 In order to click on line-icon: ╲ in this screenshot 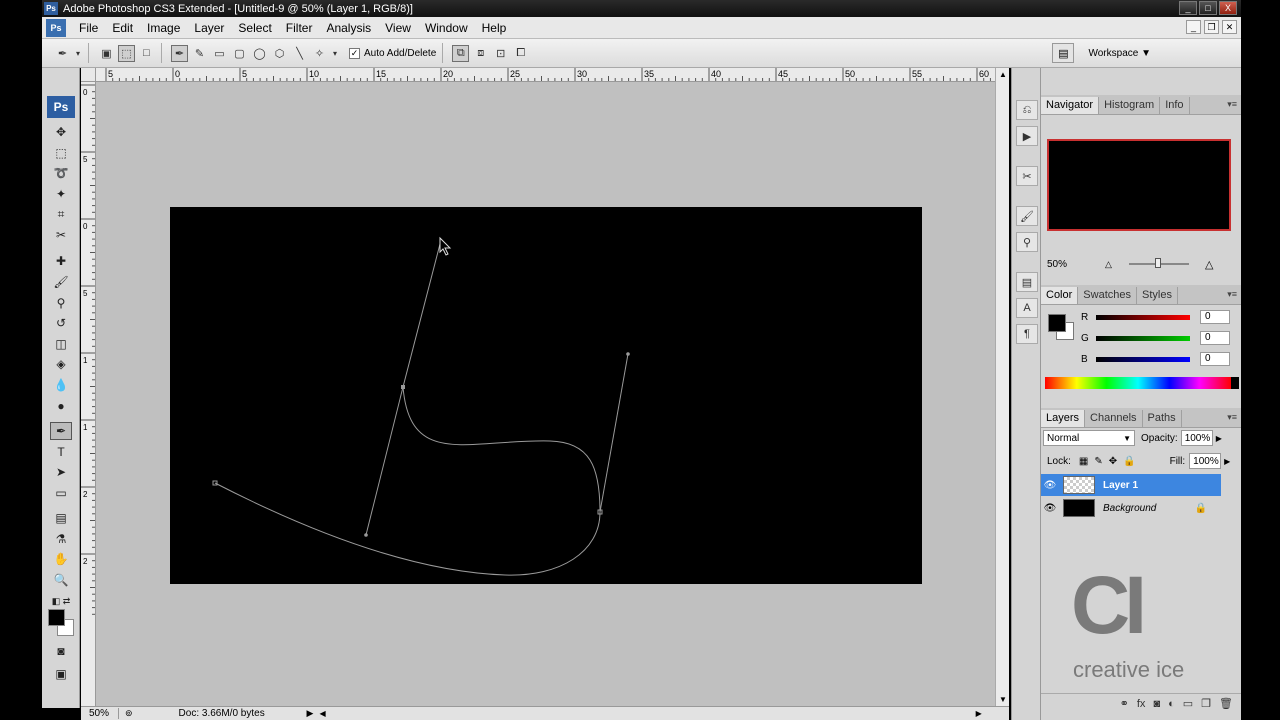, I will do `click(299, 53)`.